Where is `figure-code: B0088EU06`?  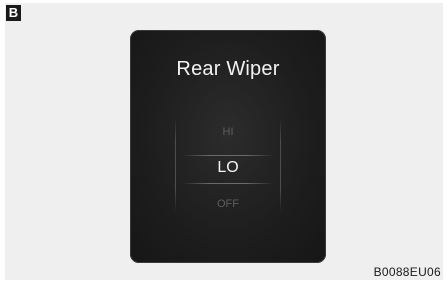
figure-code: B0088EU06 is located at coordinates (407, 272).